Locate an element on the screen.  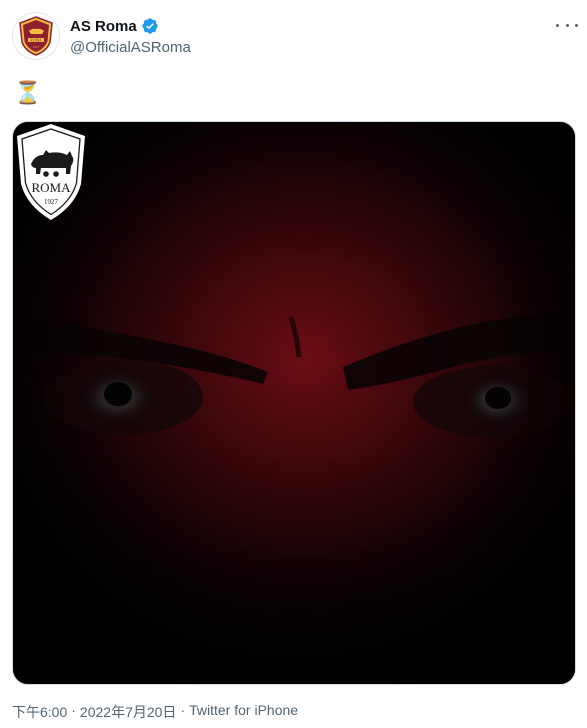
as-roma-crest-icon: ROMA 1927 is located at coordinates (36, 36).